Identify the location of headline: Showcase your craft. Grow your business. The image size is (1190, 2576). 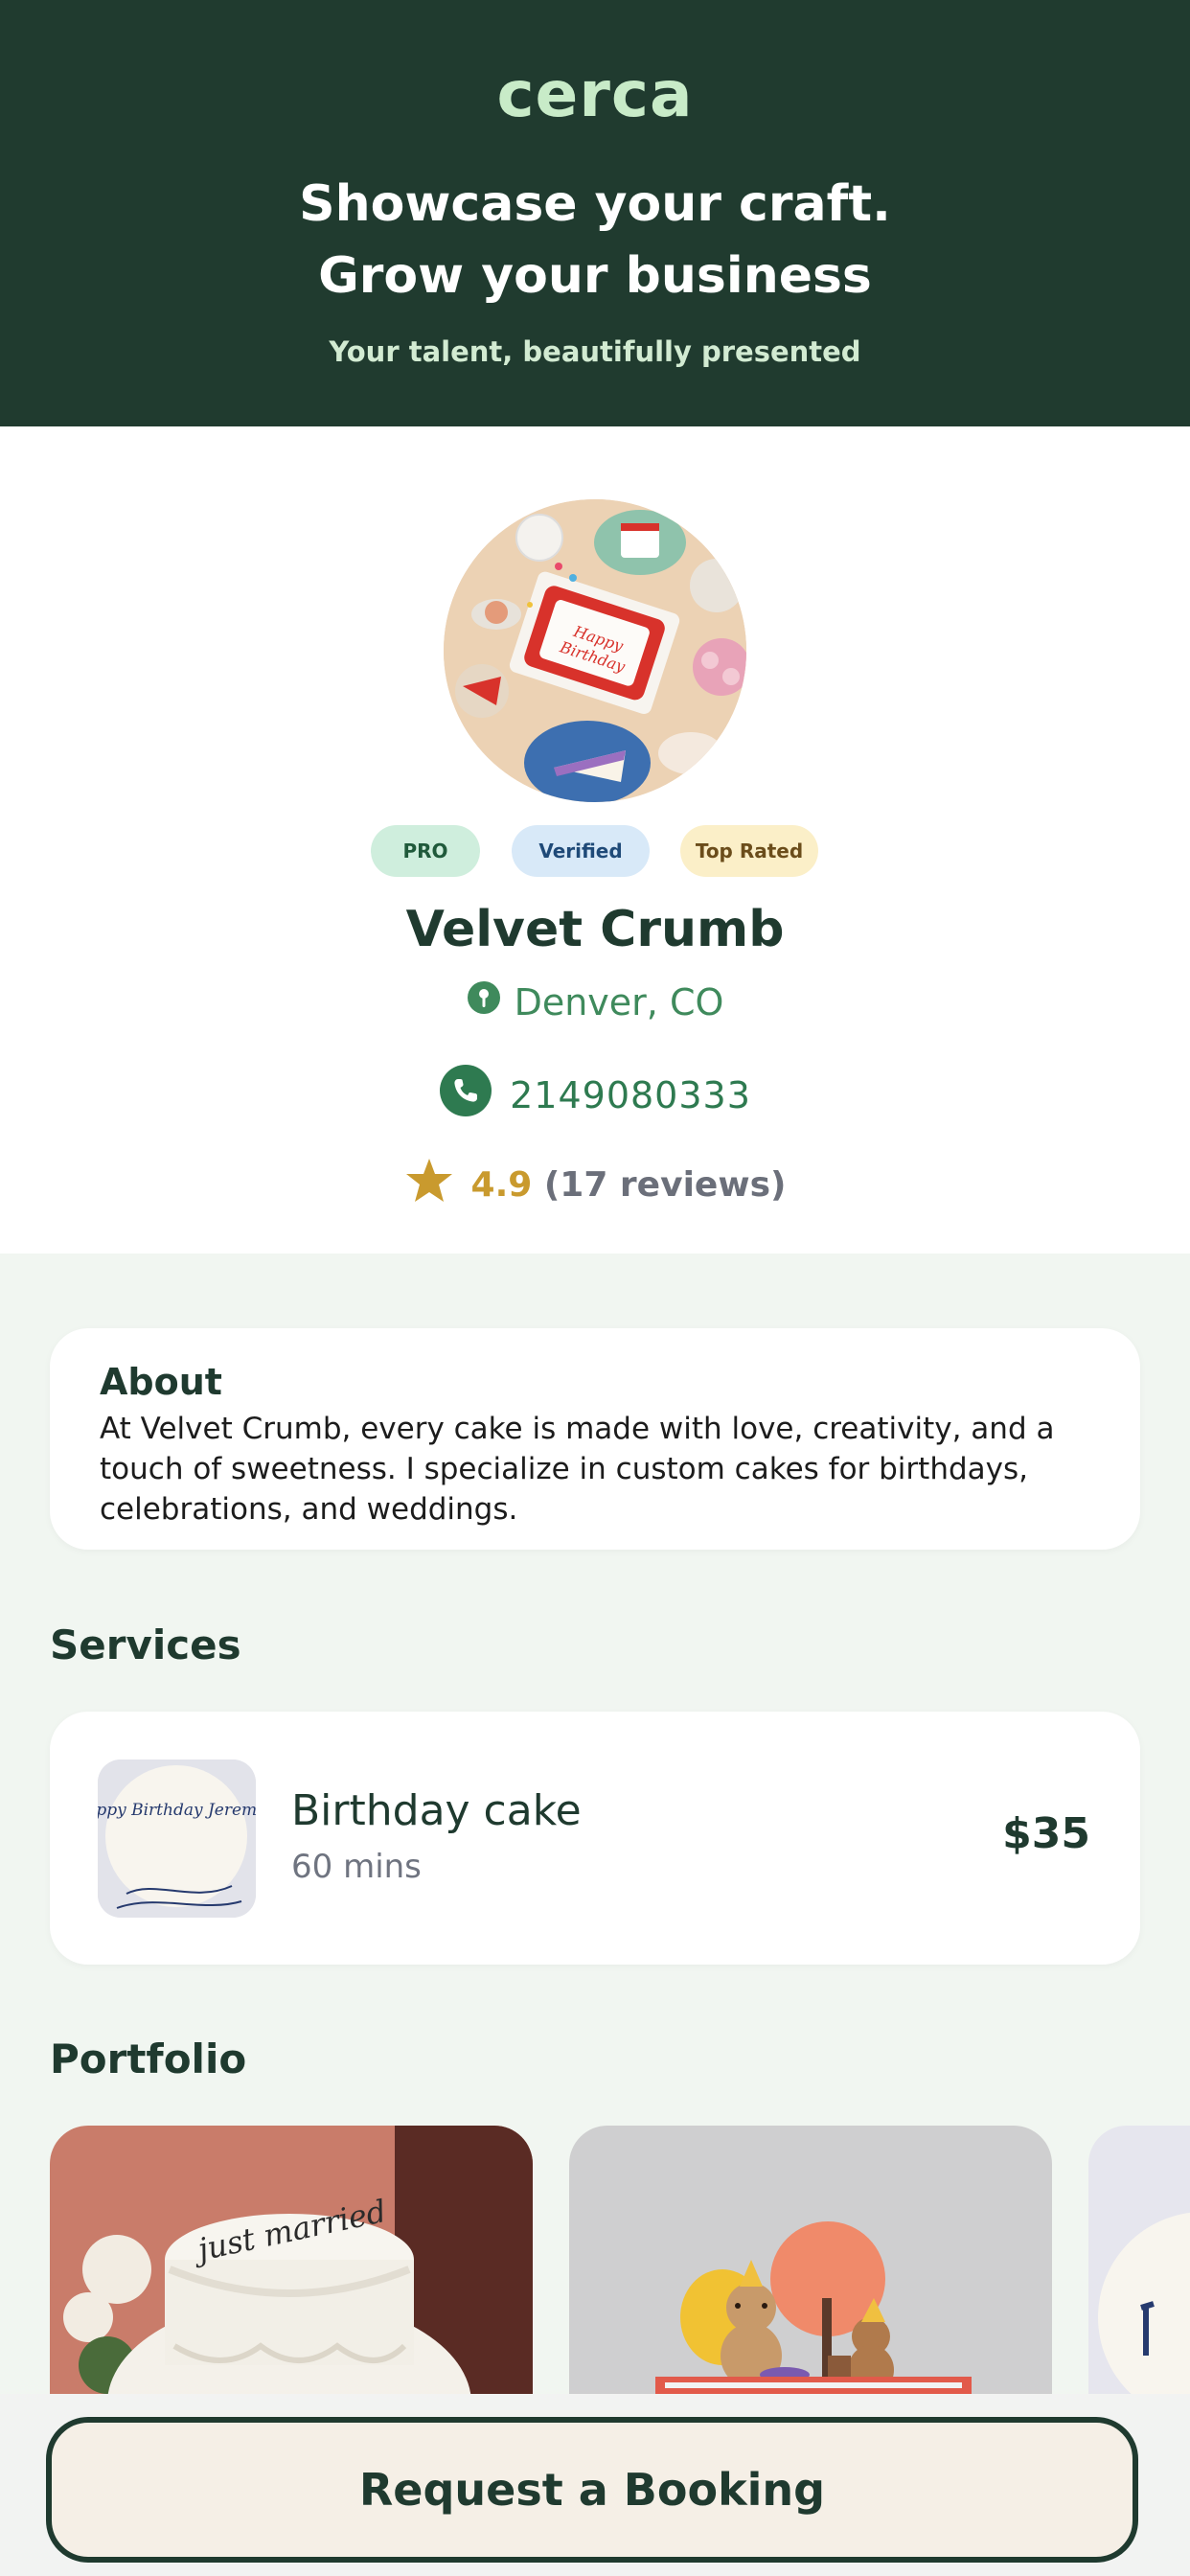
(595, 240).